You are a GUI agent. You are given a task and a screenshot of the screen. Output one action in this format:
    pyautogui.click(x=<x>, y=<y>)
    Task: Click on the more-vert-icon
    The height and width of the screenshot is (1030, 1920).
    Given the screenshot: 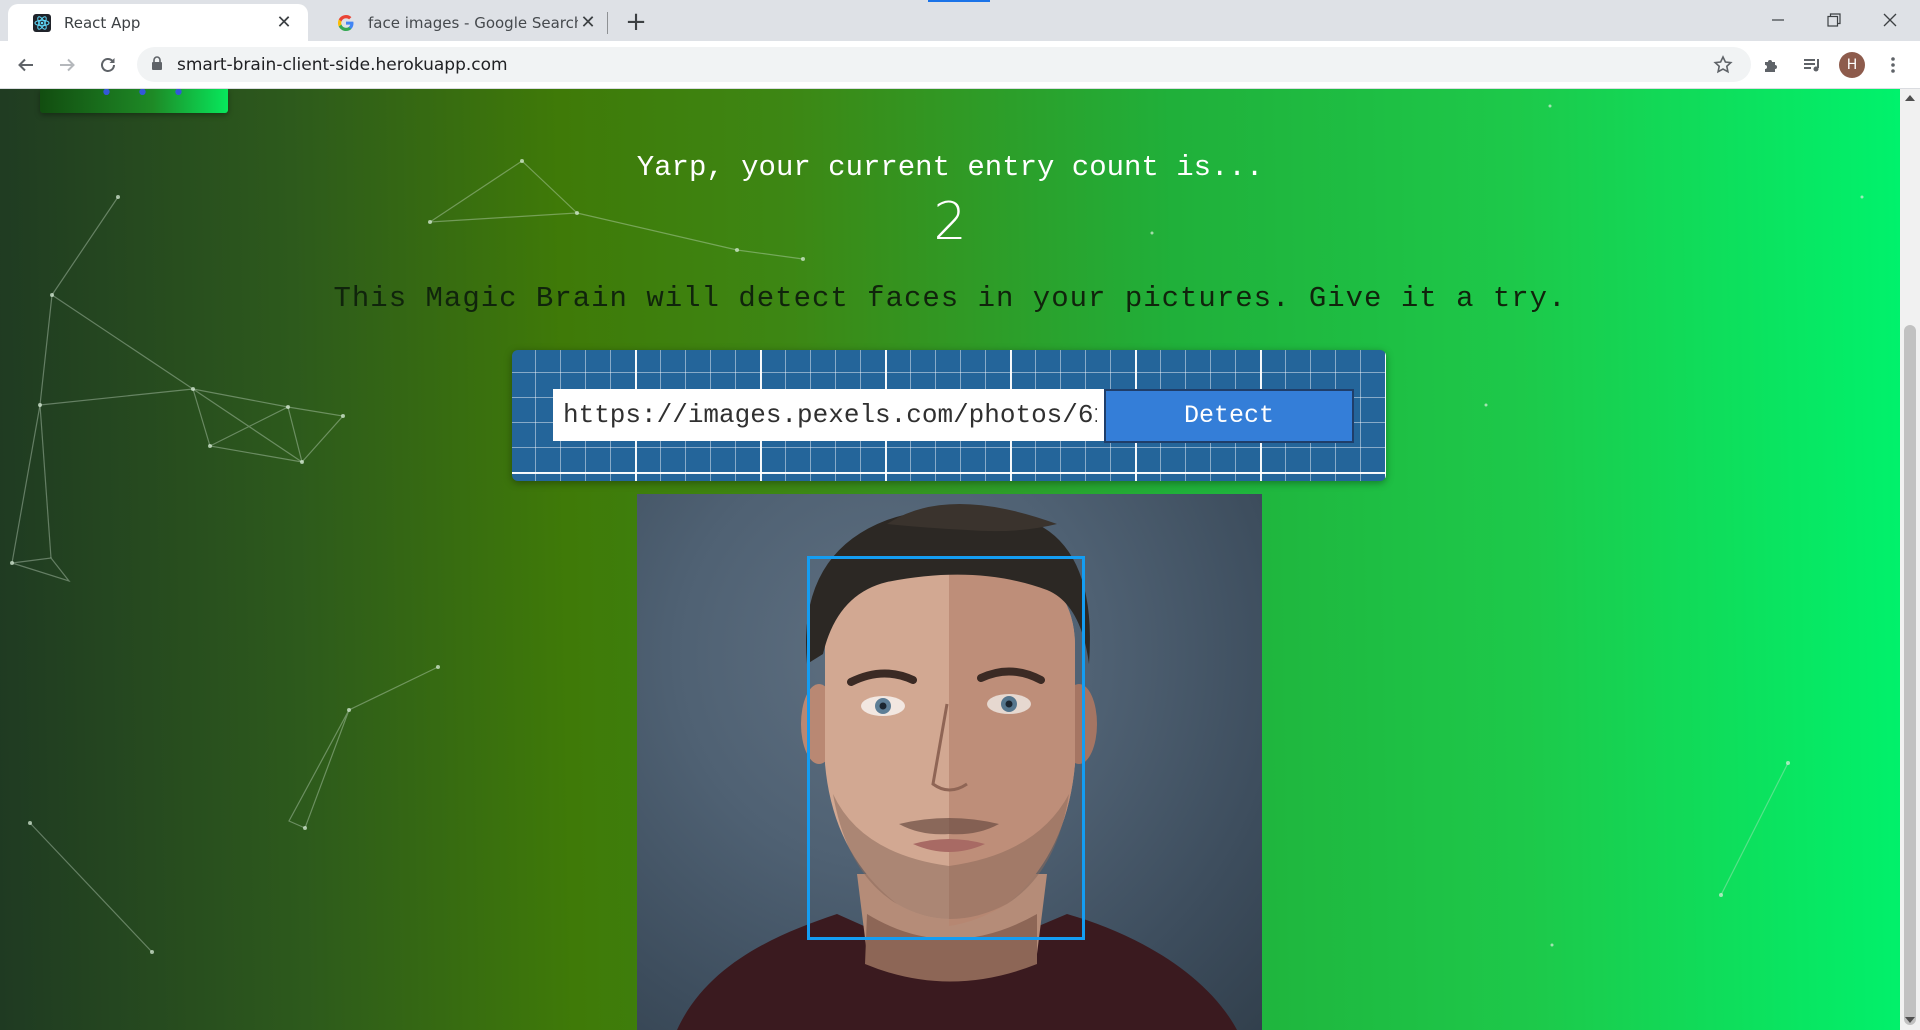 What is the action you would take?
    pyautogui.click(x=1893, y=65)
    